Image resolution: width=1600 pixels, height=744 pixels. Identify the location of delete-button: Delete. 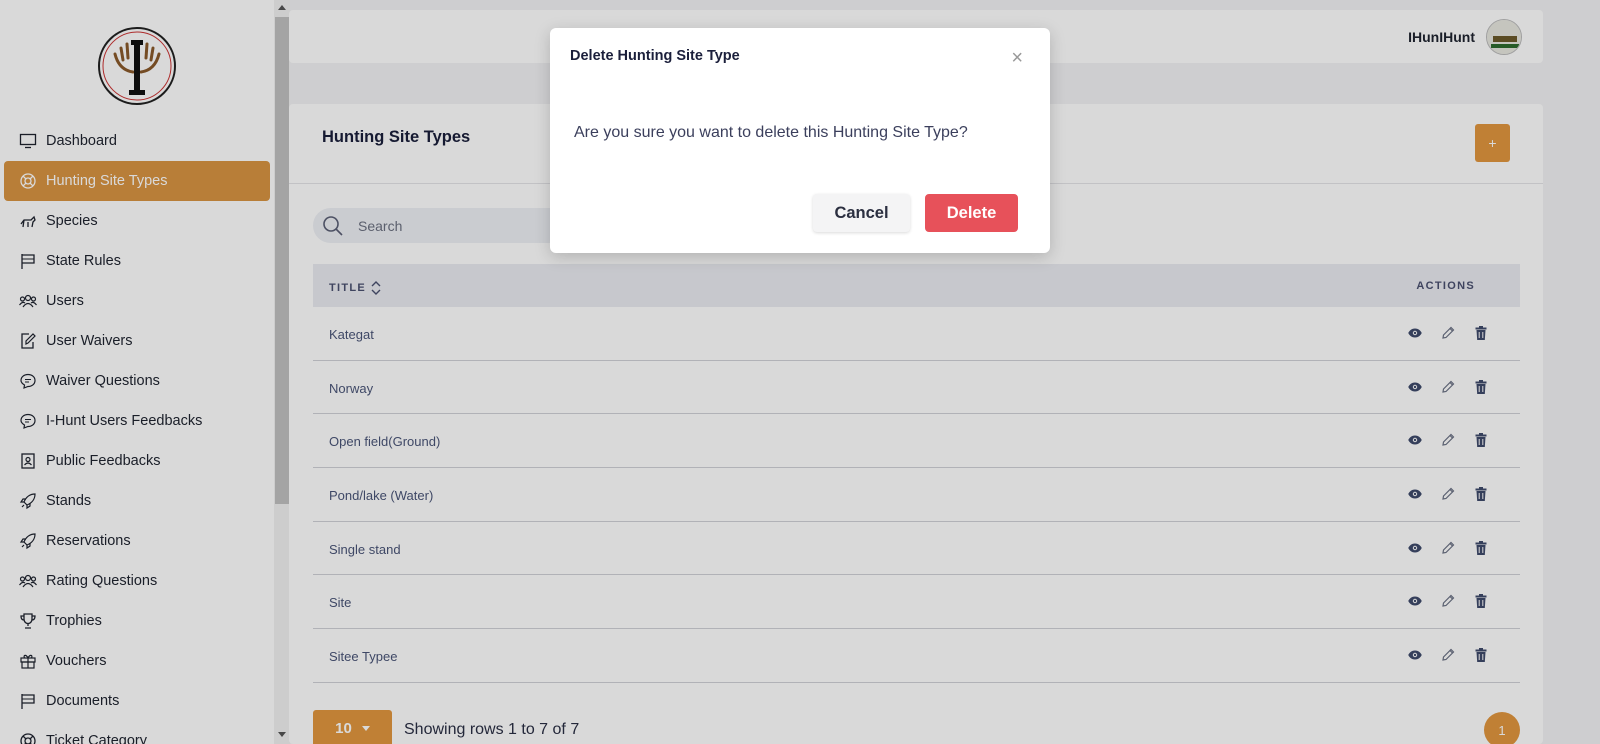
(971, 213).